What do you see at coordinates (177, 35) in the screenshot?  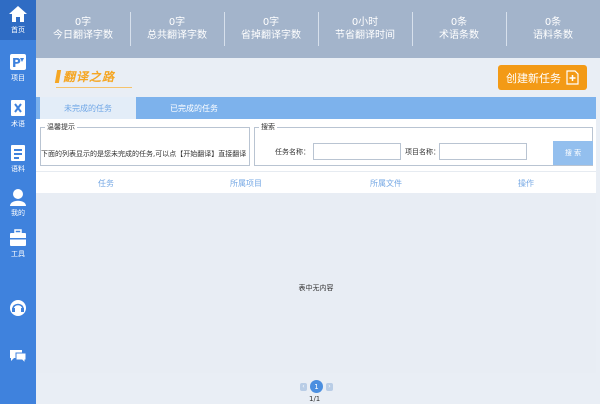 I see `stat-label: 总共翻译字数` at bounding box center [177, 35].